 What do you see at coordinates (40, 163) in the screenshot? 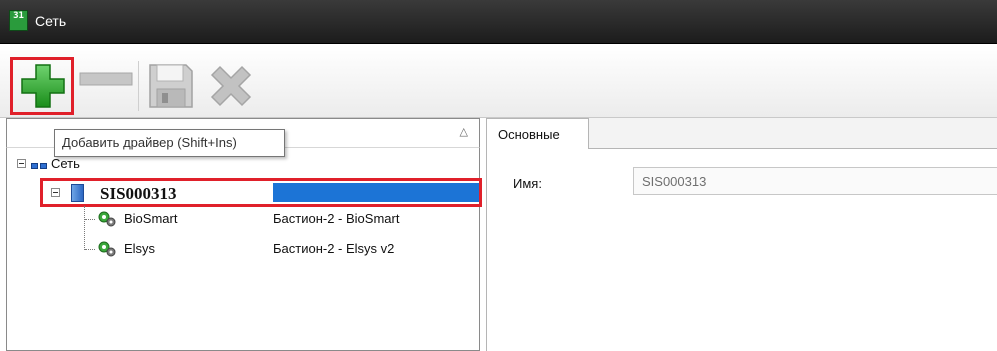
I see `network-icon` at bounding box center [40, 163].